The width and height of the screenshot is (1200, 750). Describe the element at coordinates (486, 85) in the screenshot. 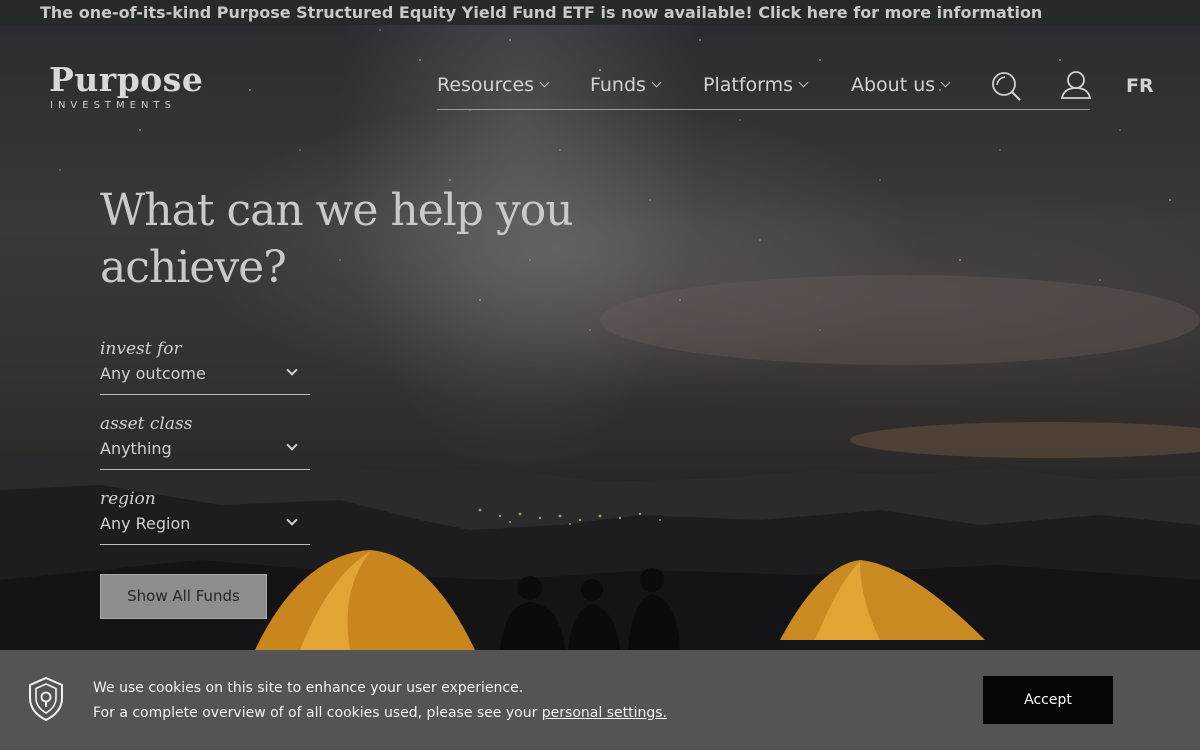

I see `nav-item-label: Resources` at that location.